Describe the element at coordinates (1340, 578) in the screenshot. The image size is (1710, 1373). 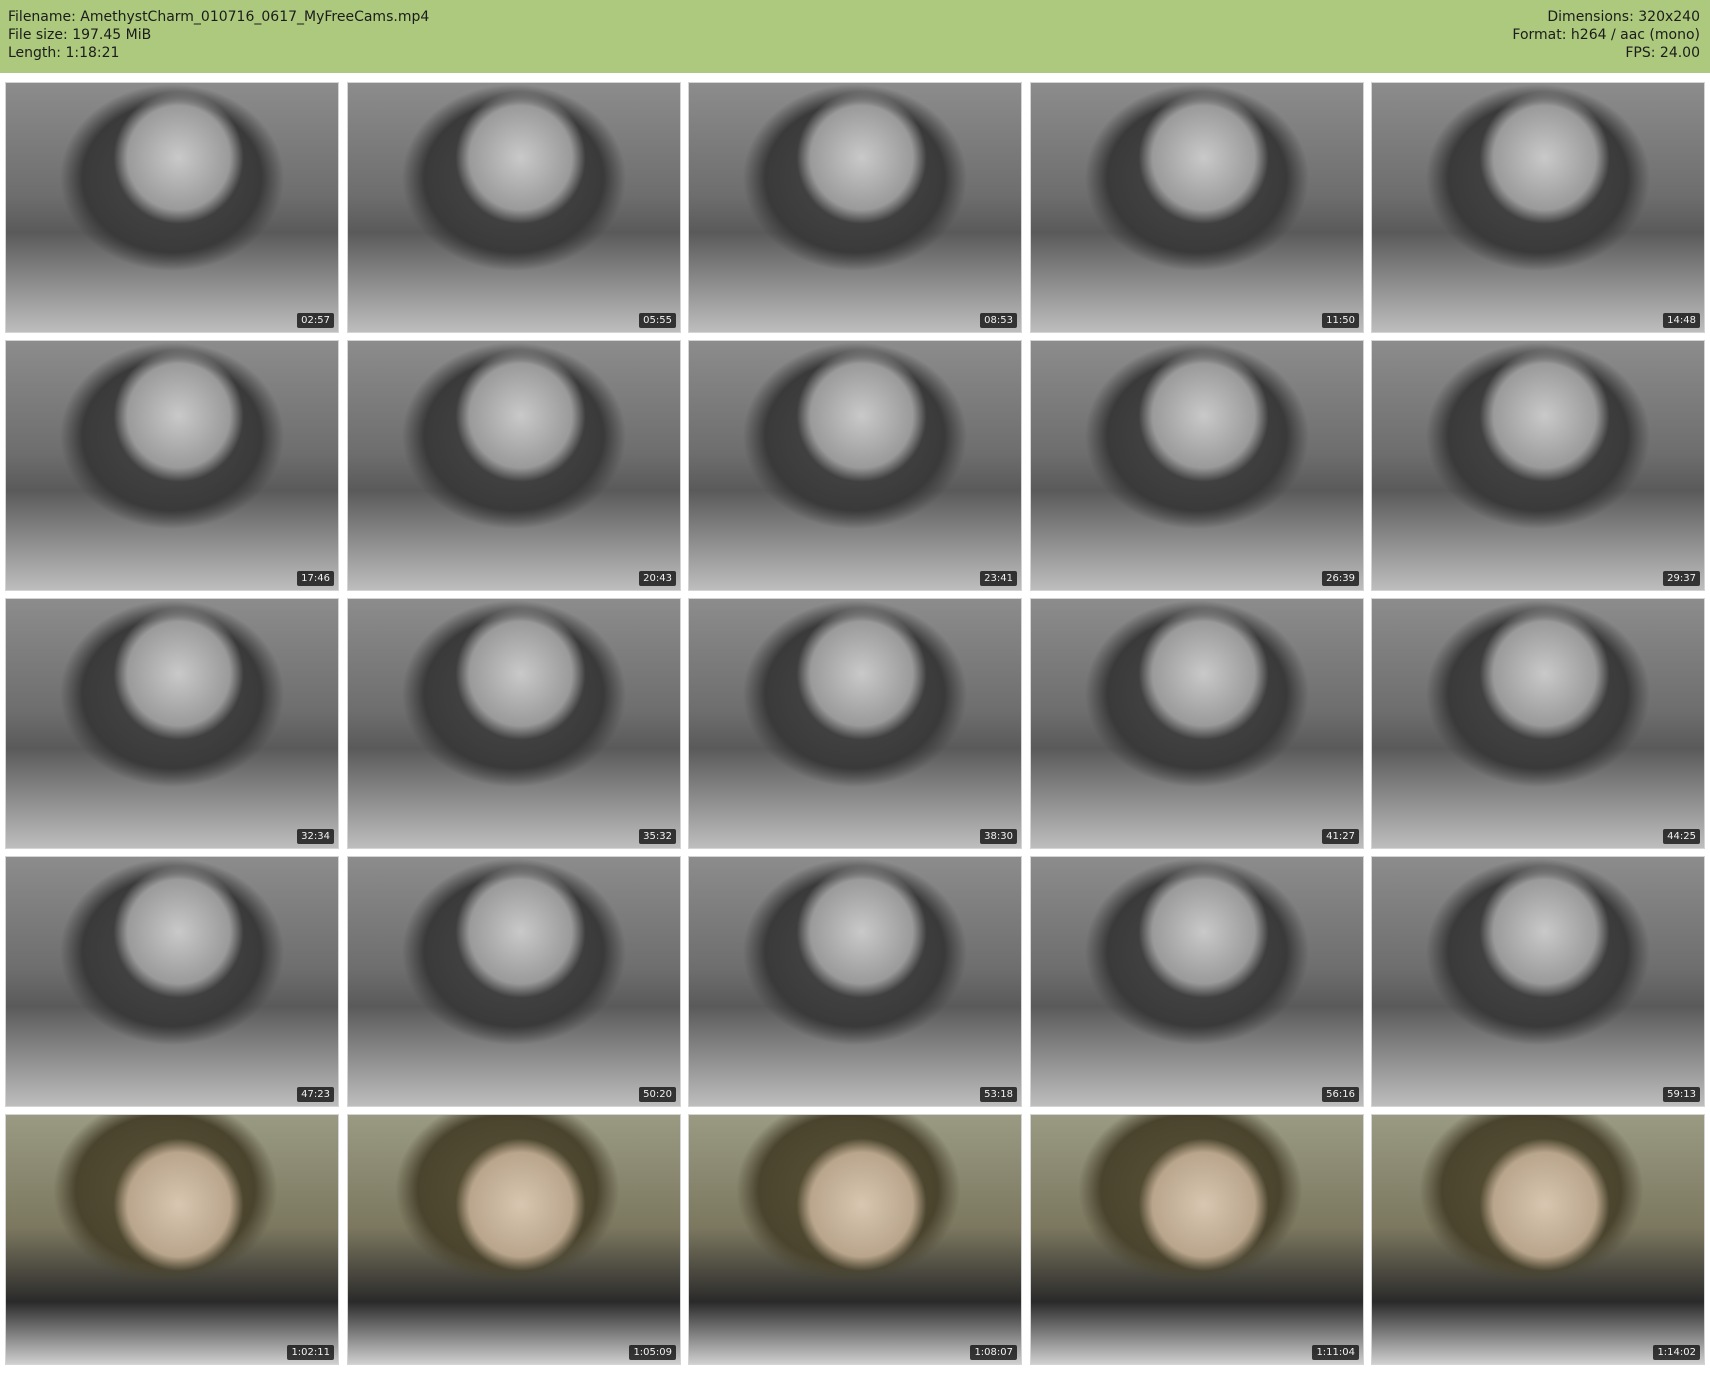
I see `timestamp-label: 26:39` at that location.